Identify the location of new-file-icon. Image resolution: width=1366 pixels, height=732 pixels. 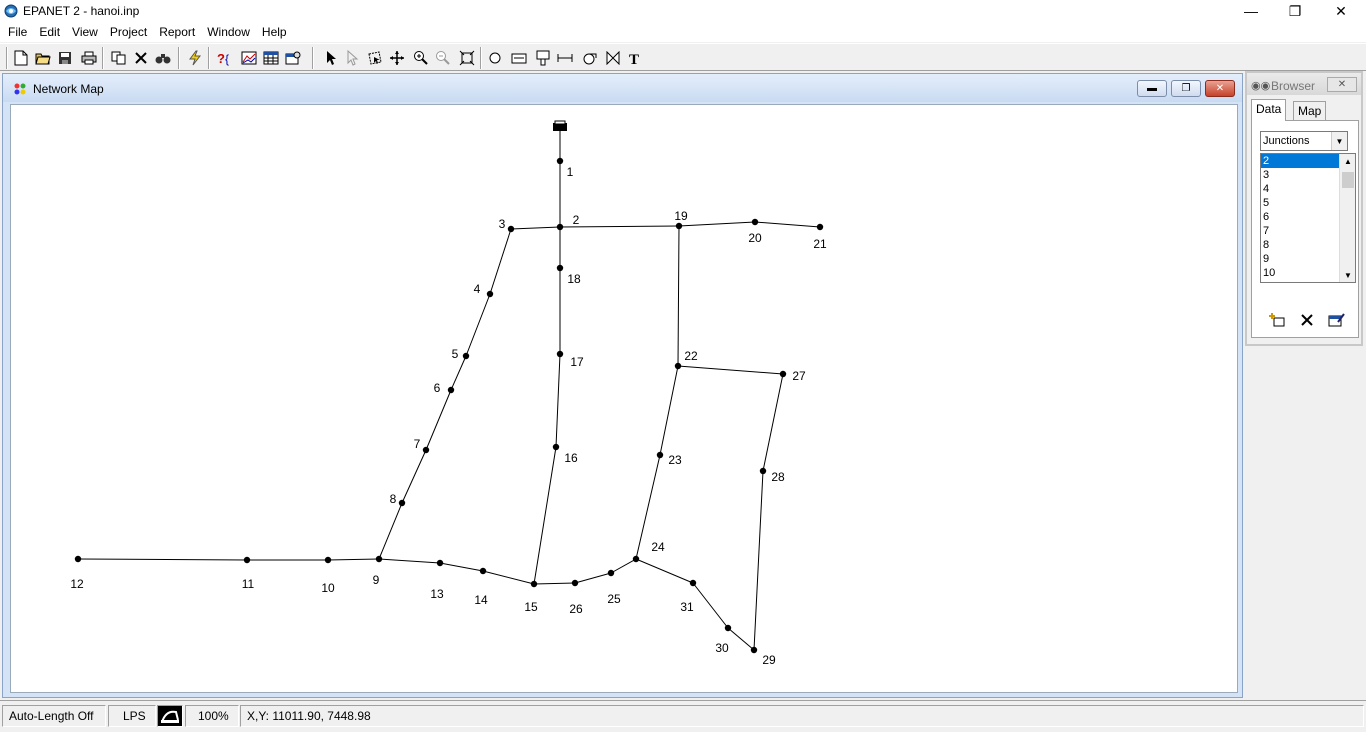
(21, 58).